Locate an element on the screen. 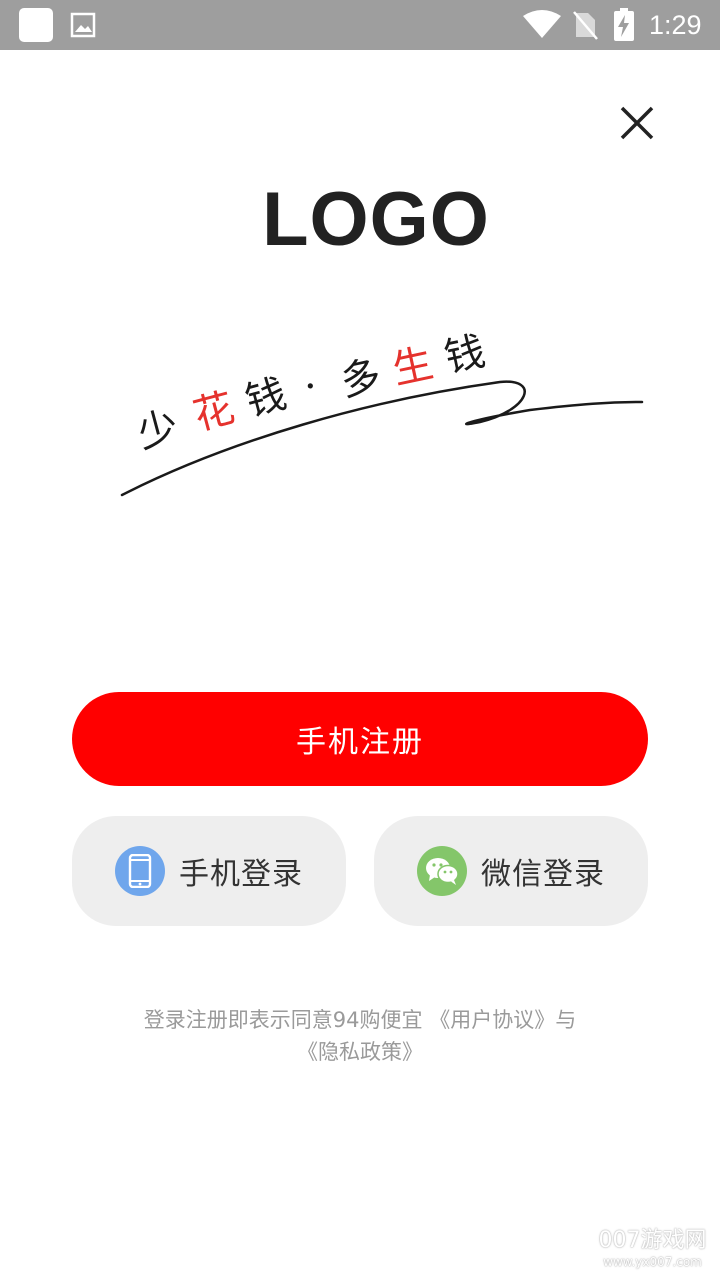  agreement-joiner: 与 is located at coordinates (566, 1020).